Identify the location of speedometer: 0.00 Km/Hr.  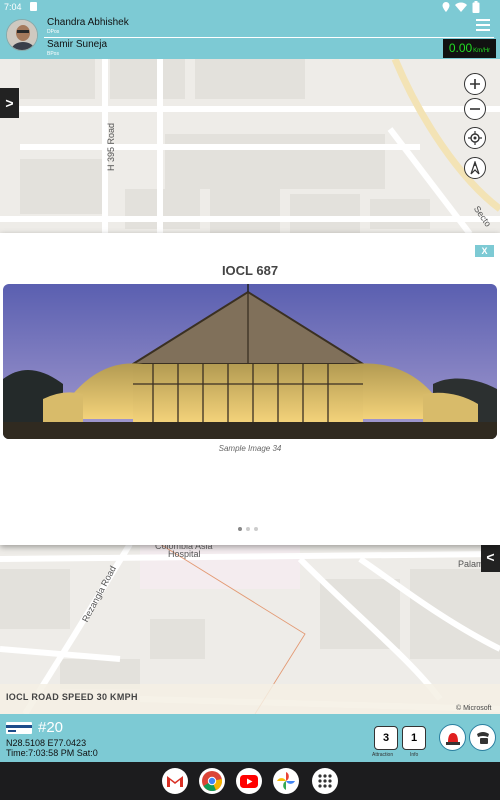
(469, 48).